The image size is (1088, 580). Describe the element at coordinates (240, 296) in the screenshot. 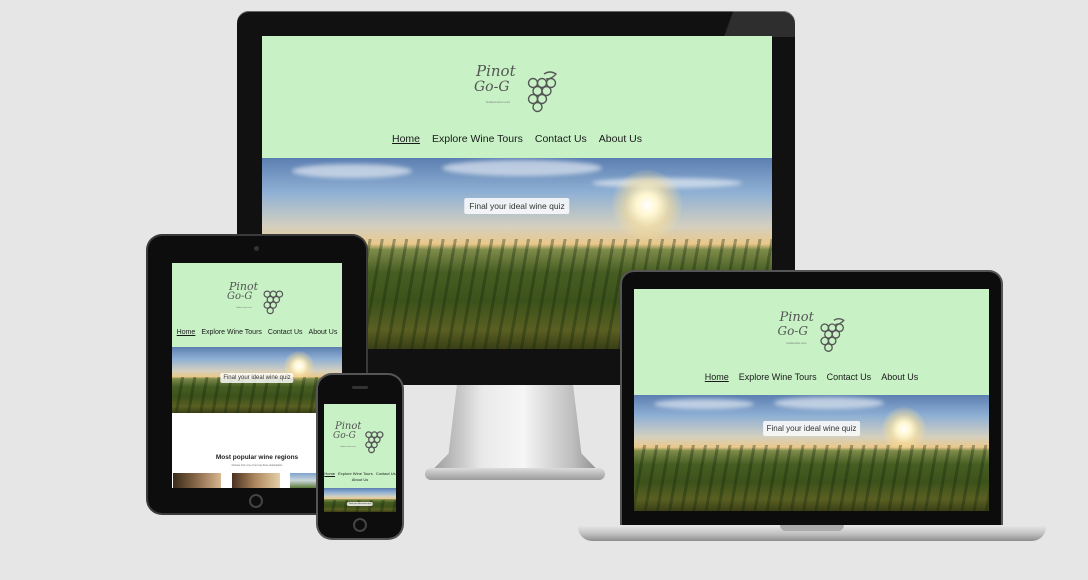

I see `tablet-logo-text-line2: Go-G` at that location.